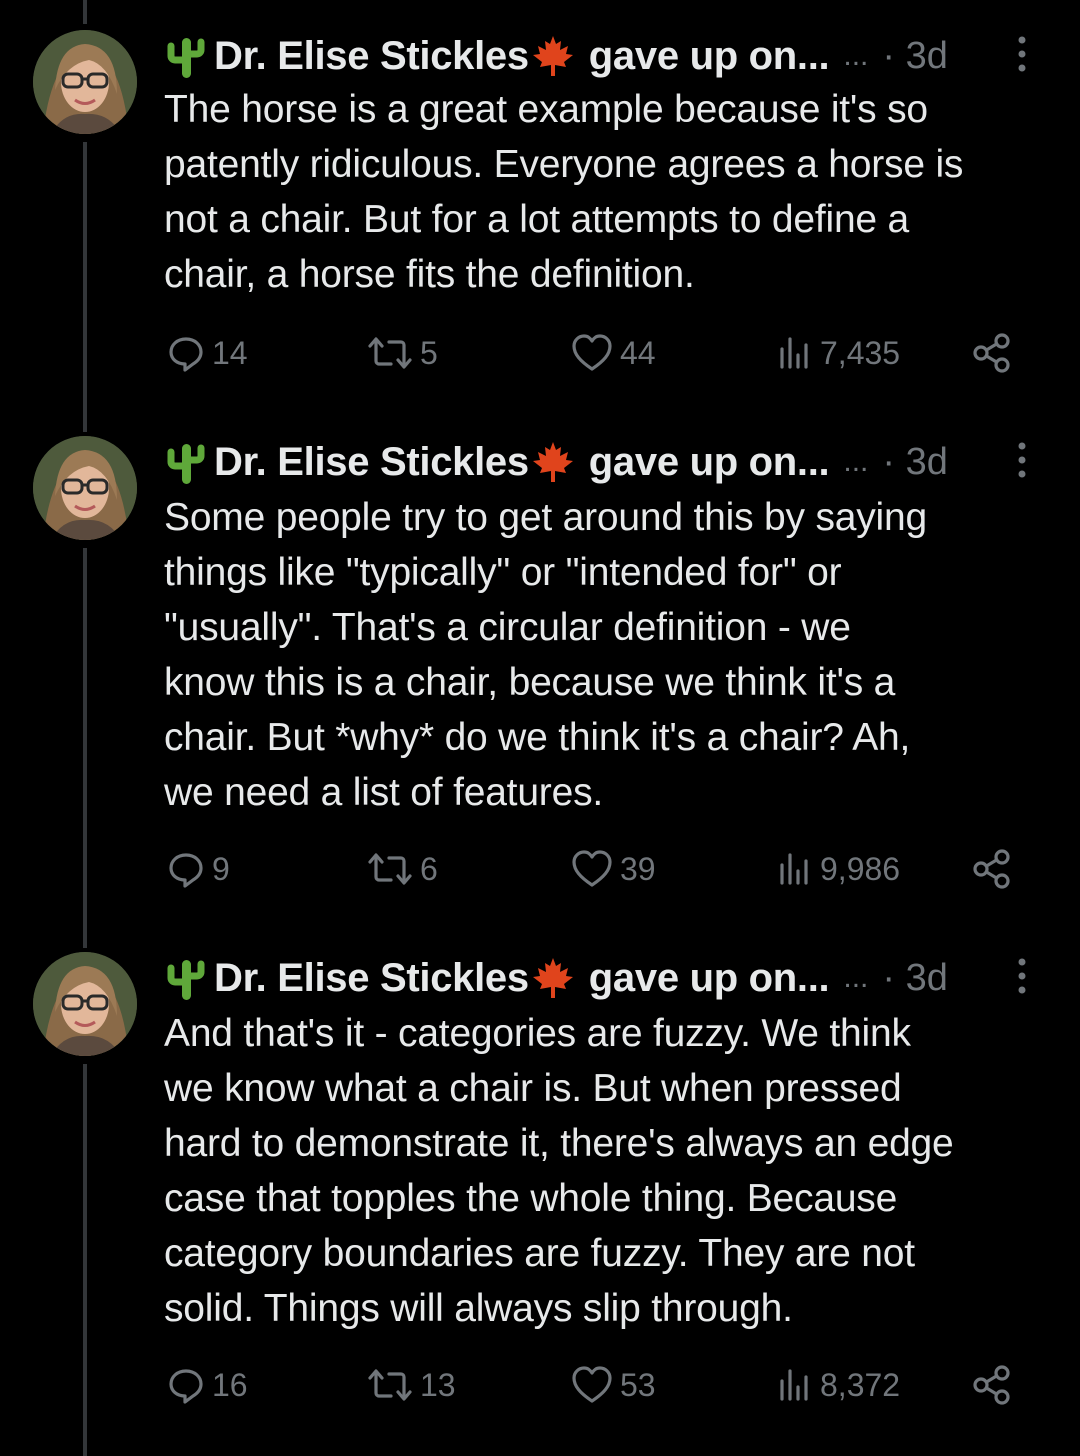 This screenshot has width=1080, height=1456. What do you see at coordinates (429, 274) in the screenshot?
I see `tweet-text-line: chair, a horse fits the definition.` at bounding box center [429, 274].